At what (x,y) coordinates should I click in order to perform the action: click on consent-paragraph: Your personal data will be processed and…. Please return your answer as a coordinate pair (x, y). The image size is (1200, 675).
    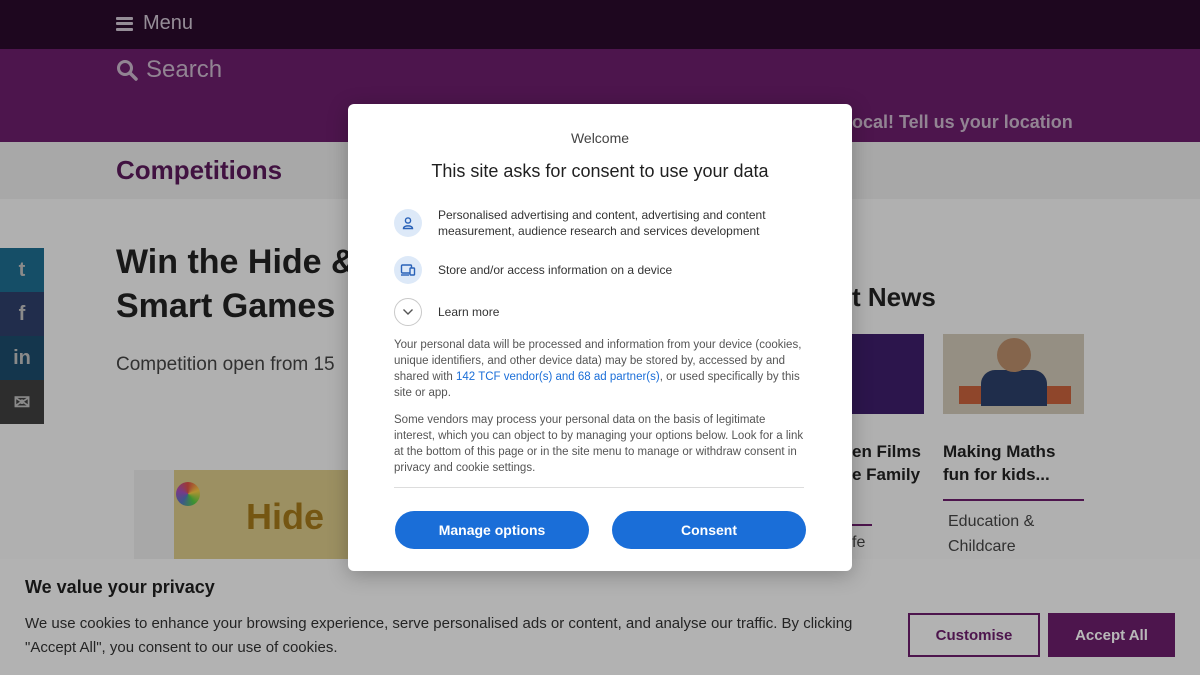
    Looking at the image, I should click on (600, 369).